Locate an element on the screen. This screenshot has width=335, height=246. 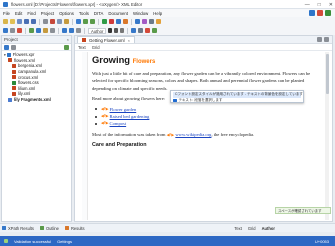
italic-icon is located at coordinates (116, 30).